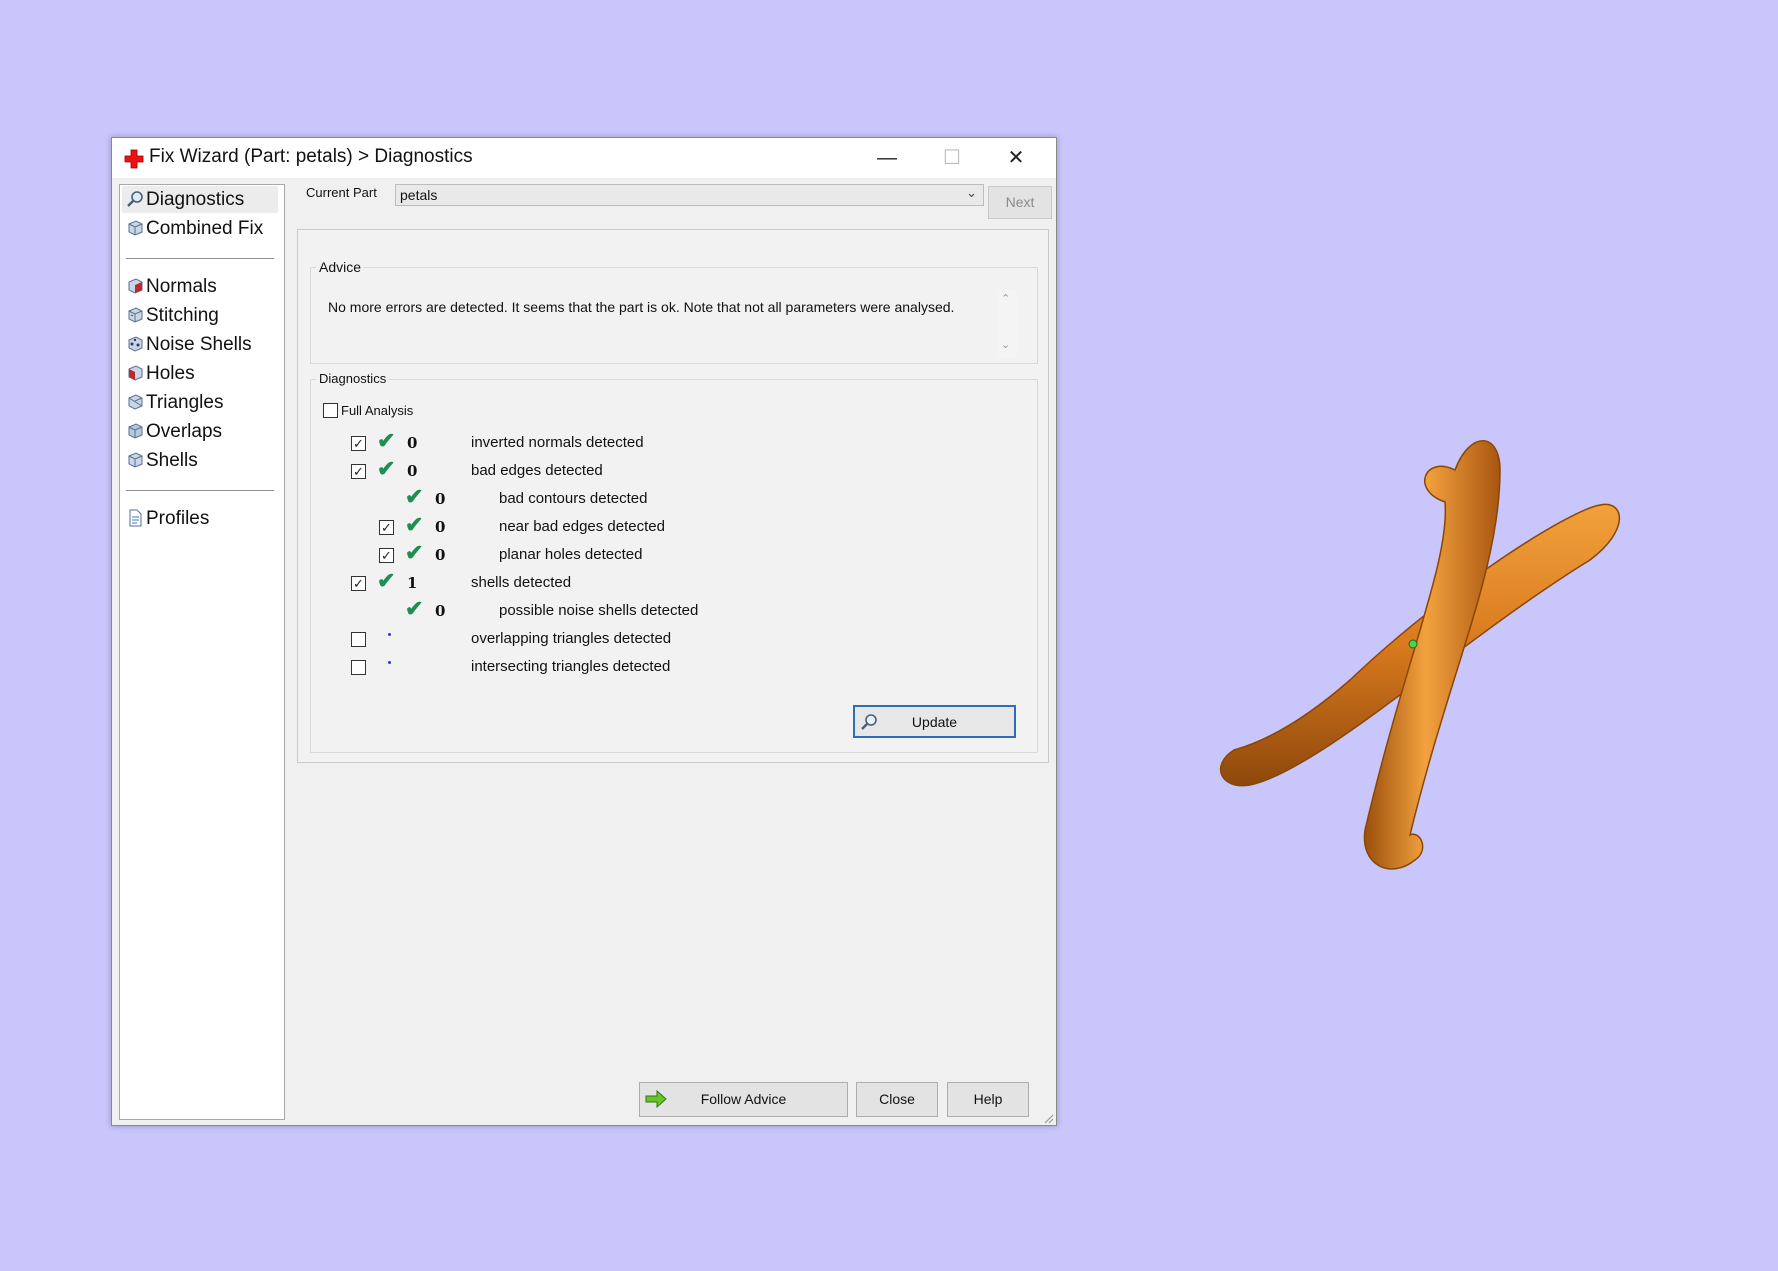  Describe the element at coordinates (1007, 324) in the screenshot. I see `advice-scrollbar: ⌃ ⌄` at that location.